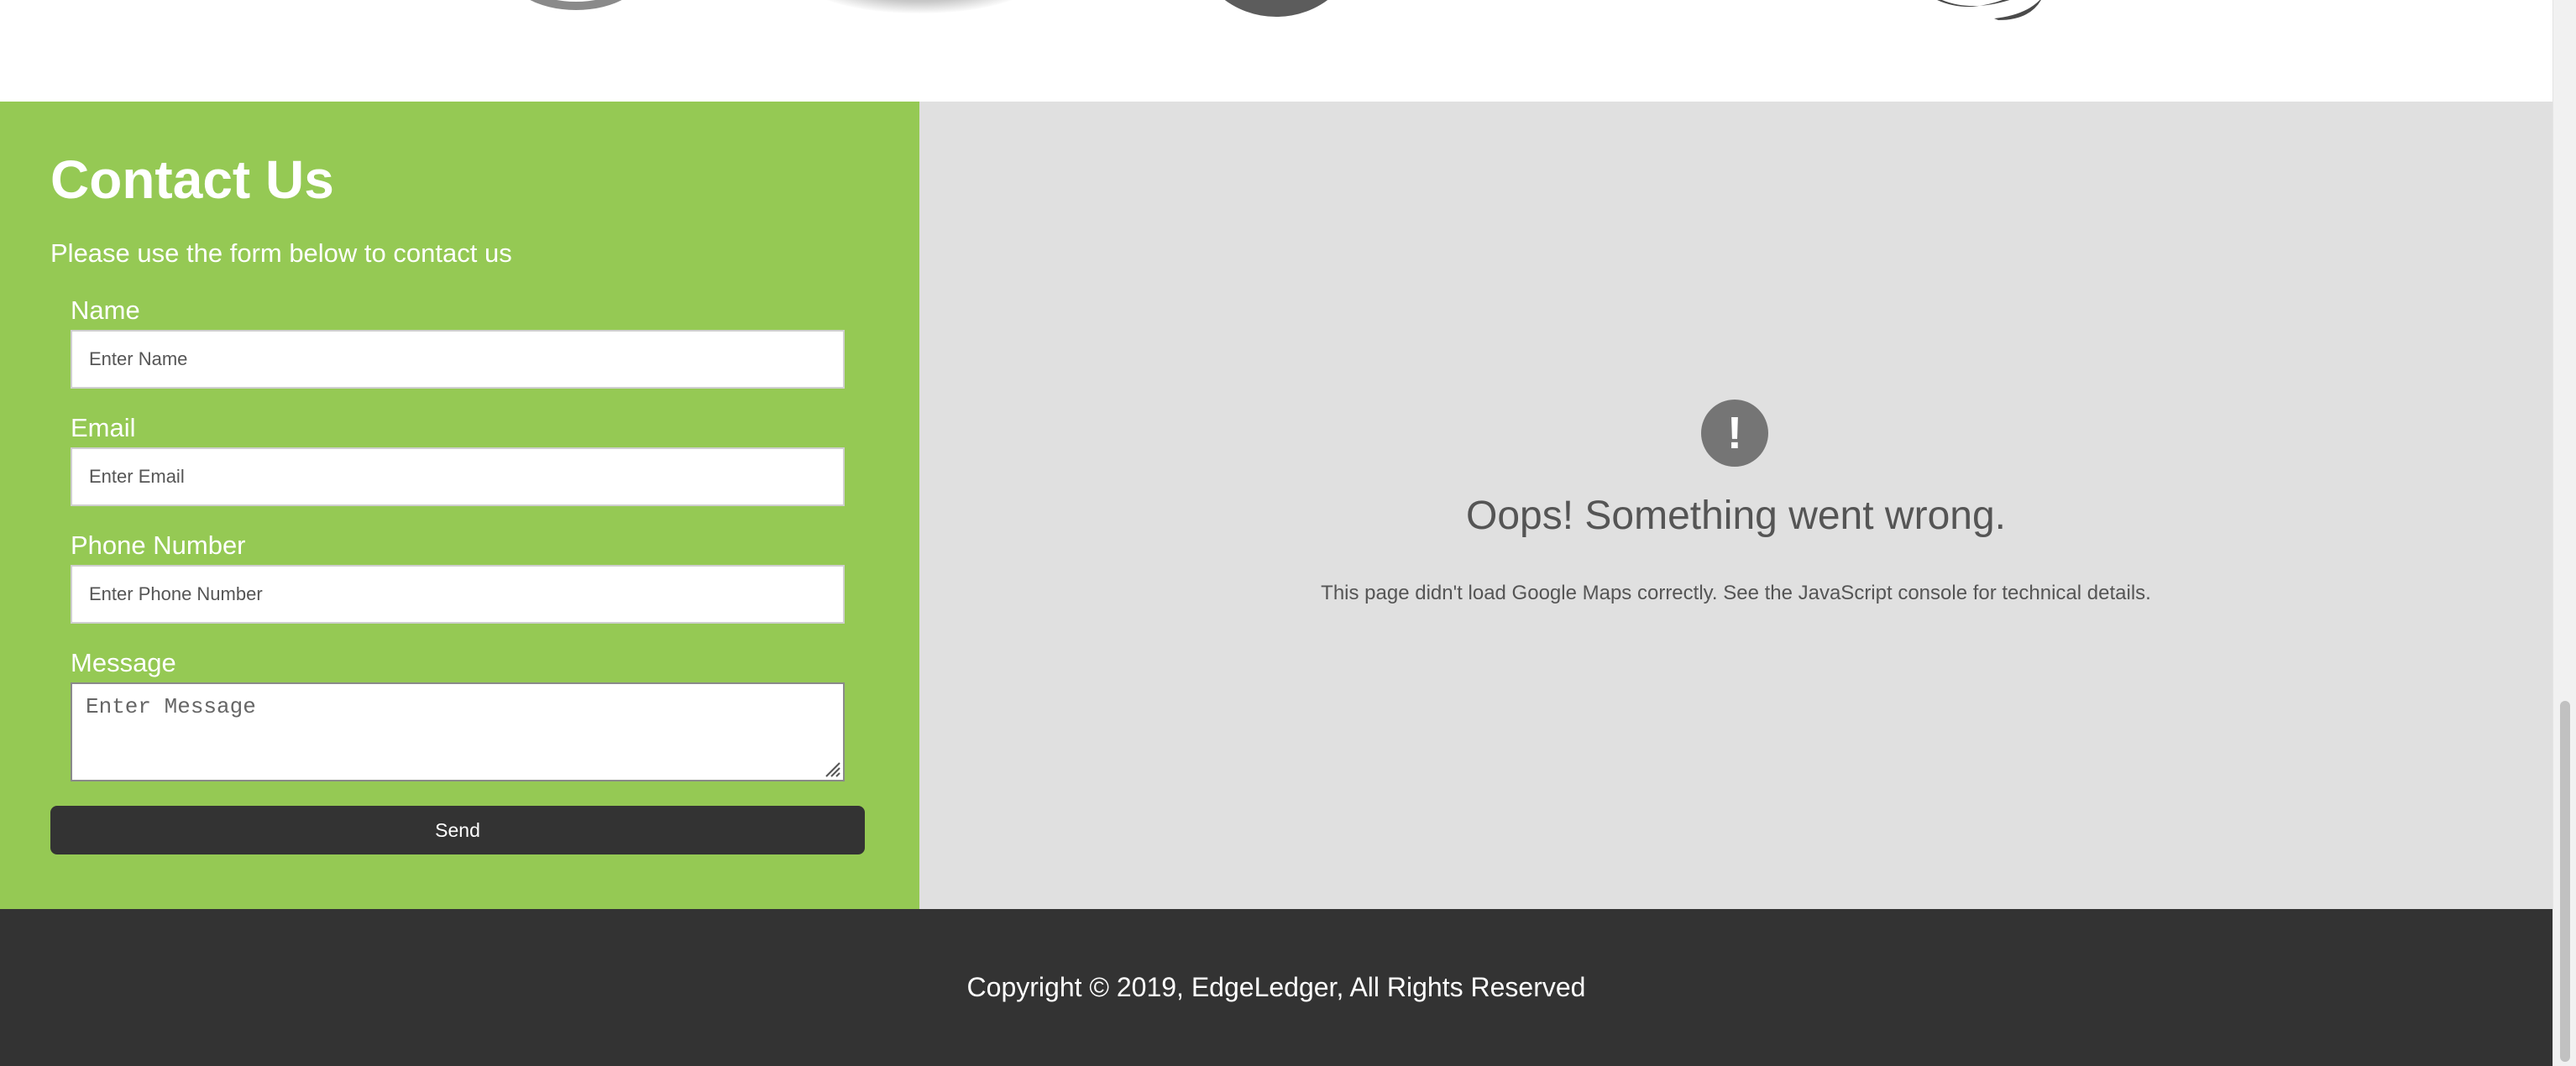 The image size is (2576, 1066). What do you see at coordinates (104, 427) in the screenshot?
I see `email-label: Email` at bounding box center [104, 427].